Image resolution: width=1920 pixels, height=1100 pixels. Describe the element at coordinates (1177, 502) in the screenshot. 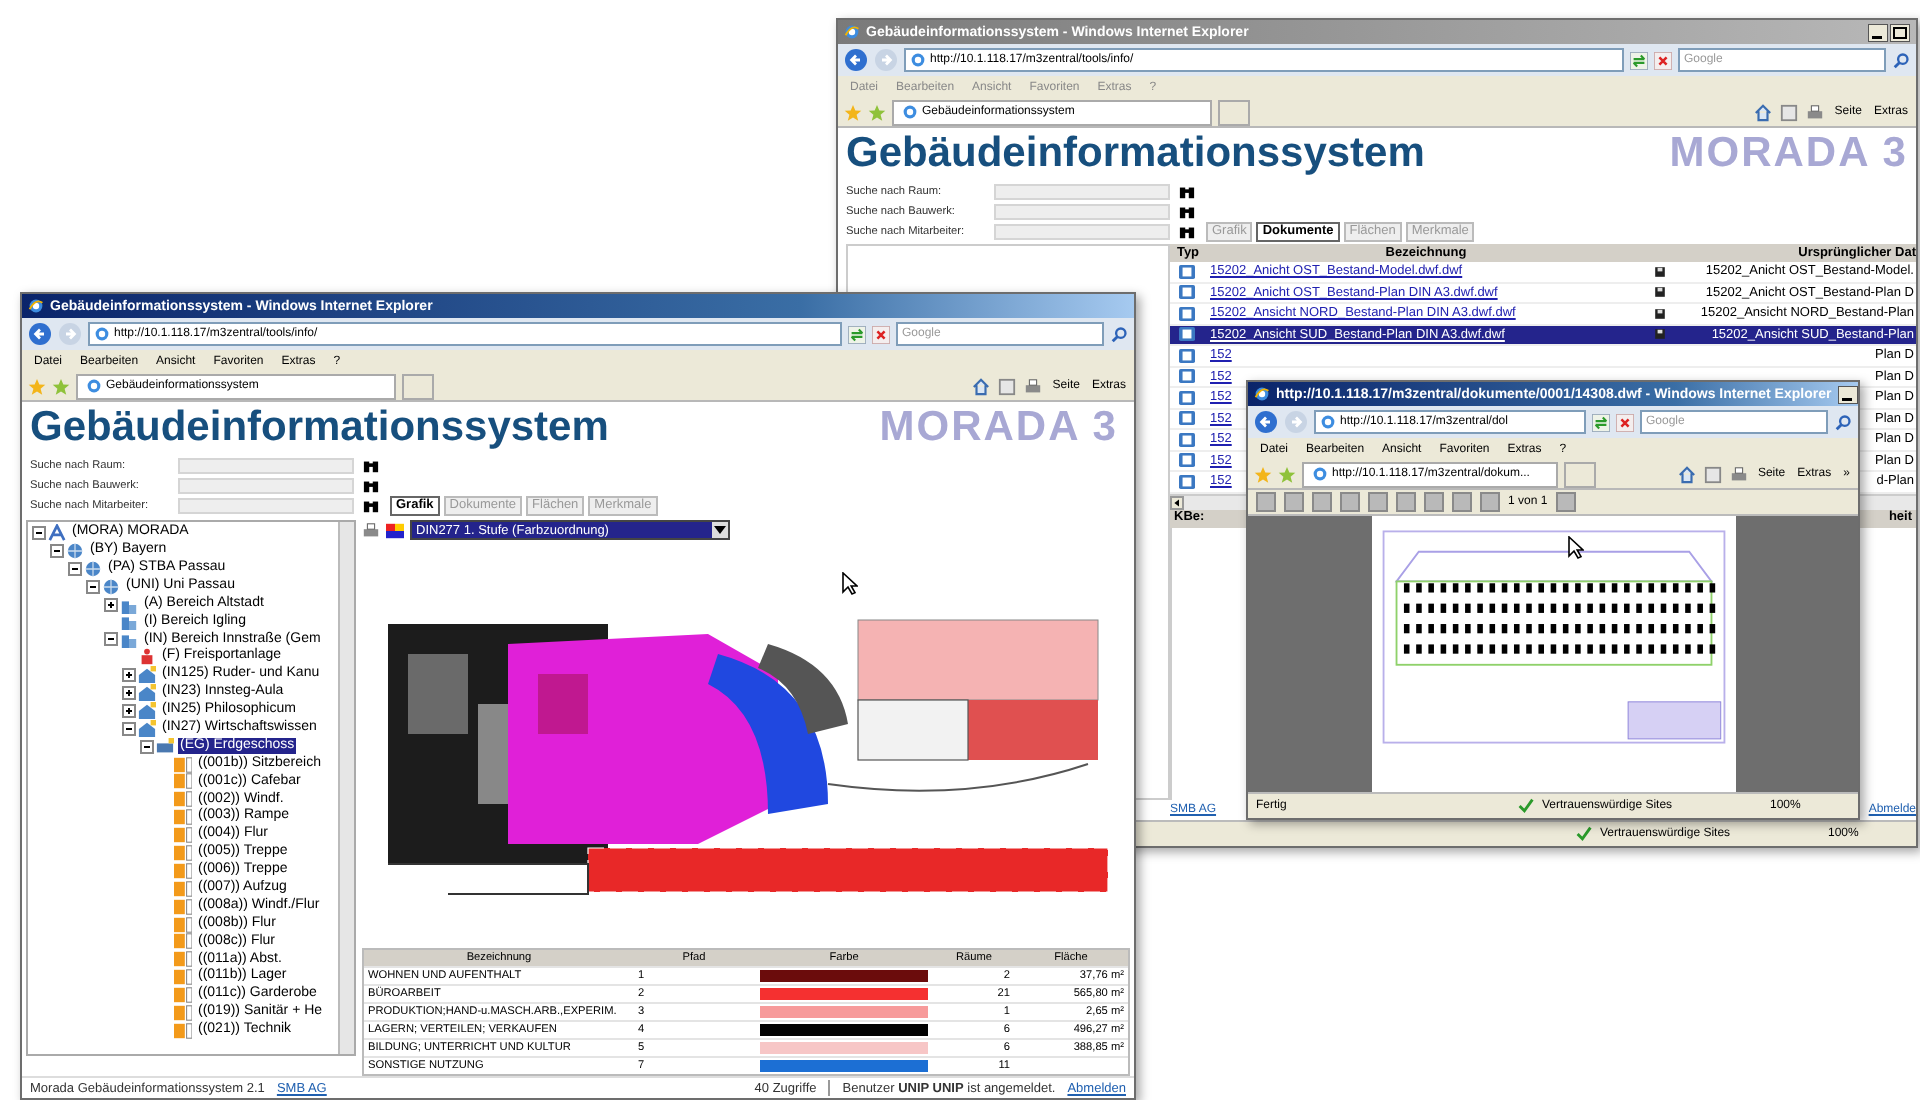

I see `scroll-left-button` at that location.